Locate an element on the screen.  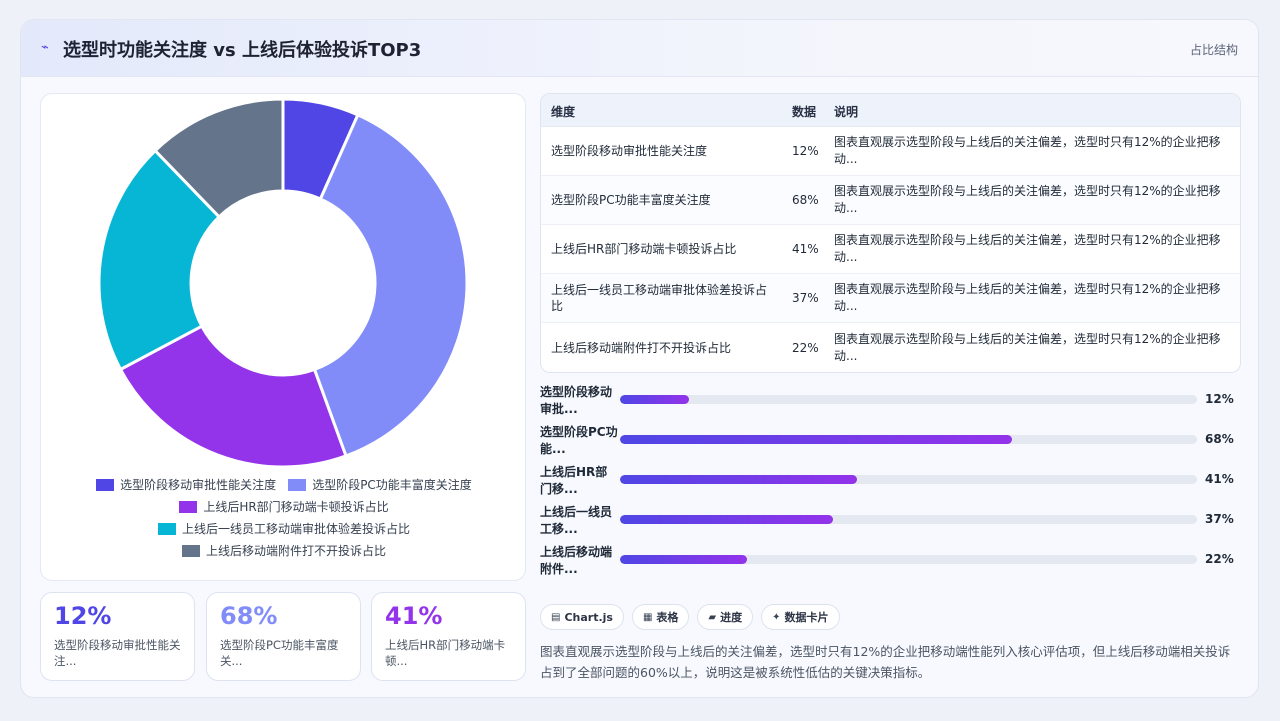
progress-row: 上线后HR部门移... 41% is located at coordinates (890, 483).